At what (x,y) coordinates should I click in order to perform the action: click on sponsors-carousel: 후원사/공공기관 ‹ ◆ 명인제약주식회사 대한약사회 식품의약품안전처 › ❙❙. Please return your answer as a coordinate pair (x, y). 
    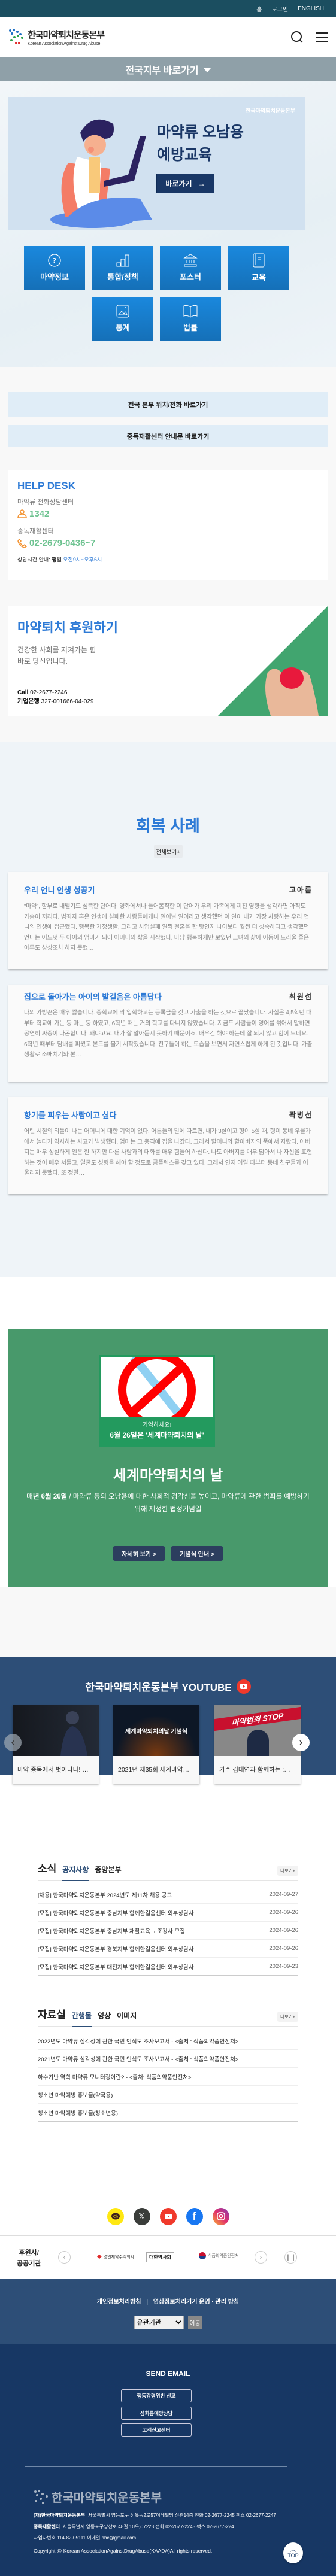
    Looking at the image, I should click on (168, 2257).